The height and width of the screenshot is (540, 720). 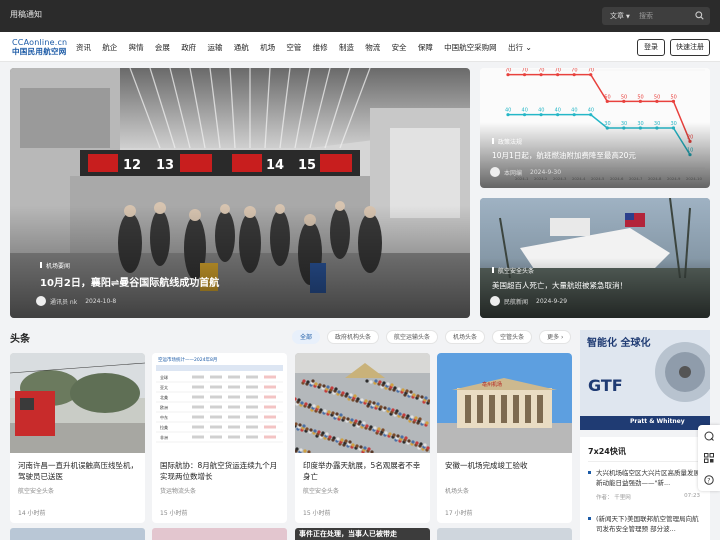 What do you see at coordinates (505, 465) in the screenshot?
I see `news-title: 安徽一机场完成竣工验收` at bounding box center [505, 465].